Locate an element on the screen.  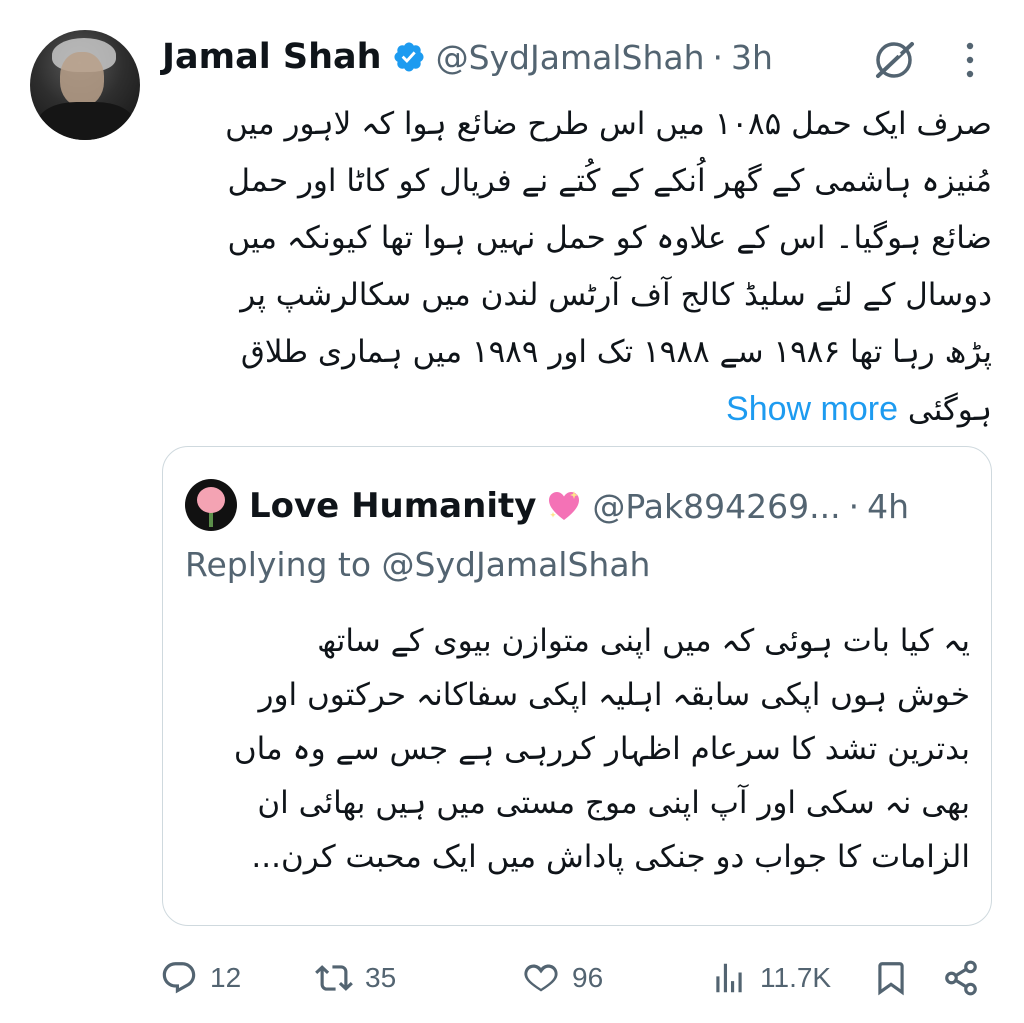
tweet-last-line: ہوگئی Show more is located at coordinates (576, 410).